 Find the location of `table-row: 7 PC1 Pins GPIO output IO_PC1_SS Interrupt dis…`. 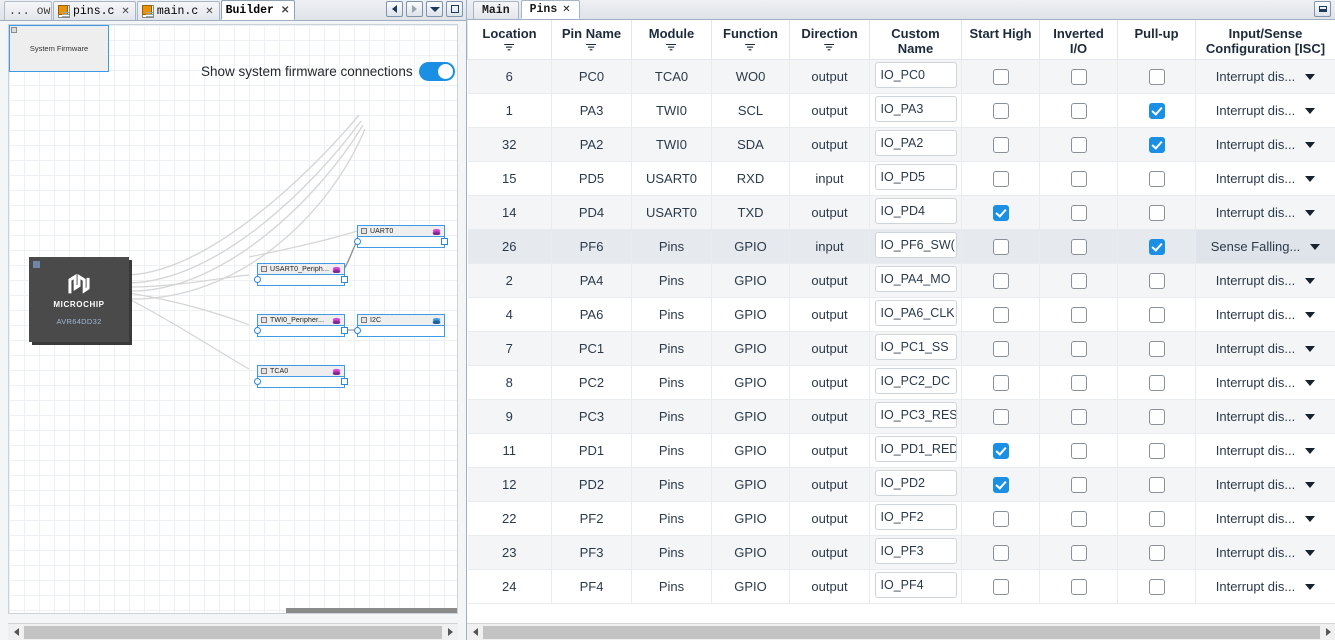

table-row: 7 PC1 Pins GPIO output IO_PC1_SS Interrupt dis… is located at coordinates (901, 348).